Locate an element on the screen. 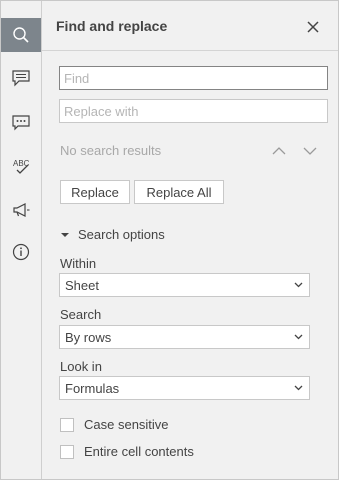  search-label: Search is located at coordinates (81, 314).